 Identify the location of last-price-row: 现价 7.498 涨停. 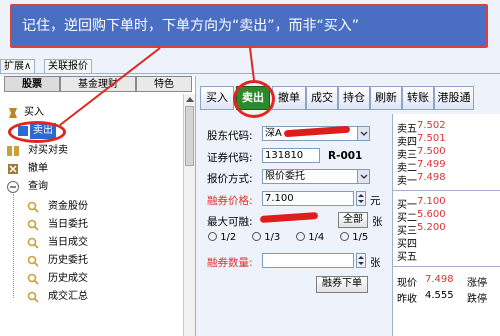
(442, 281).